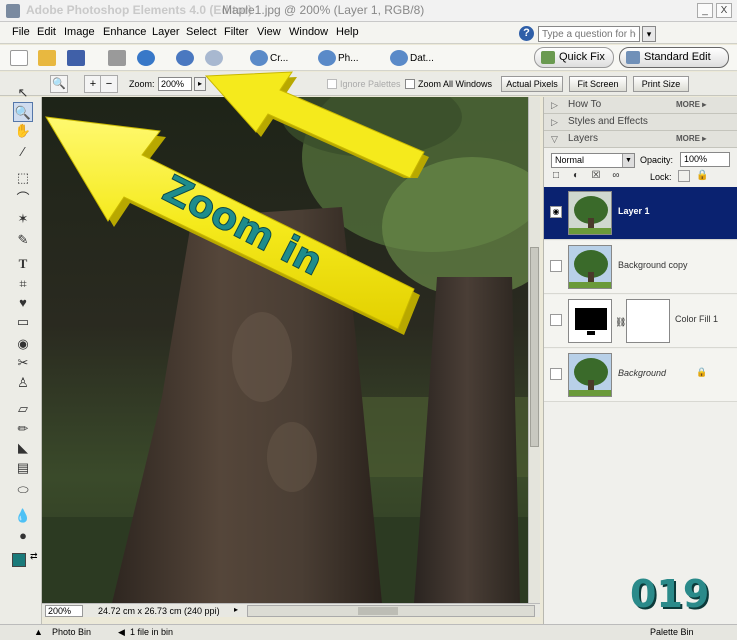 The image size is (737, 640). I want to click on photomerge-icon, so click(327, 58).